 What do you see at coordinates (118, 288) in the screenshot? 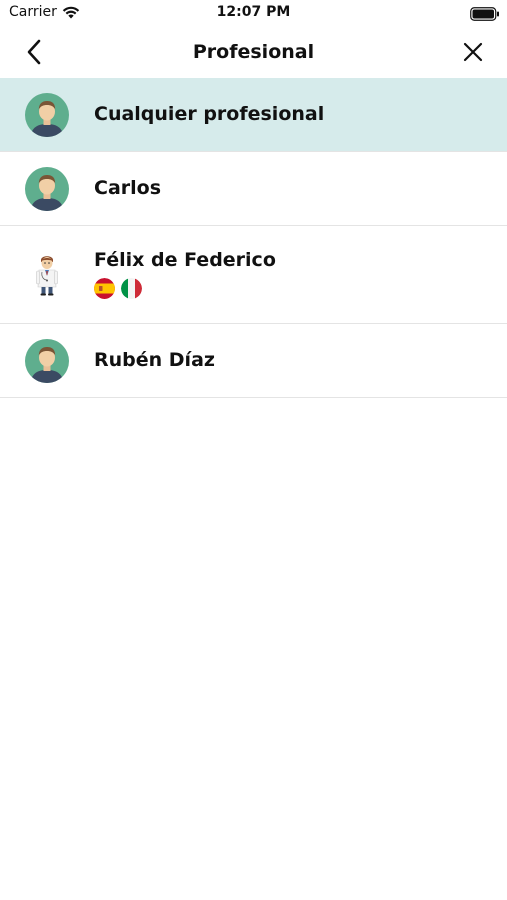
I see `language-flags` at bounding box center [118, 288].